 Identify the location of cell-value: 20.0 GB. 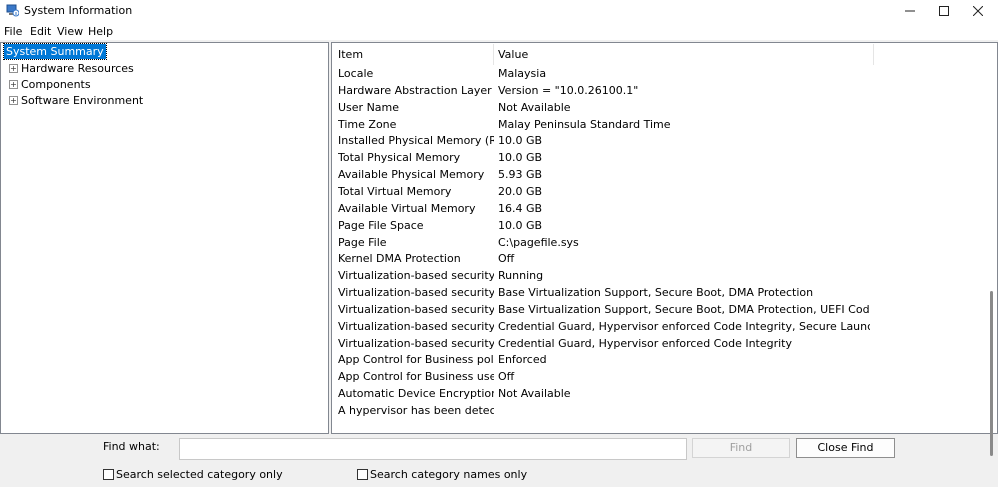
(520, 191).